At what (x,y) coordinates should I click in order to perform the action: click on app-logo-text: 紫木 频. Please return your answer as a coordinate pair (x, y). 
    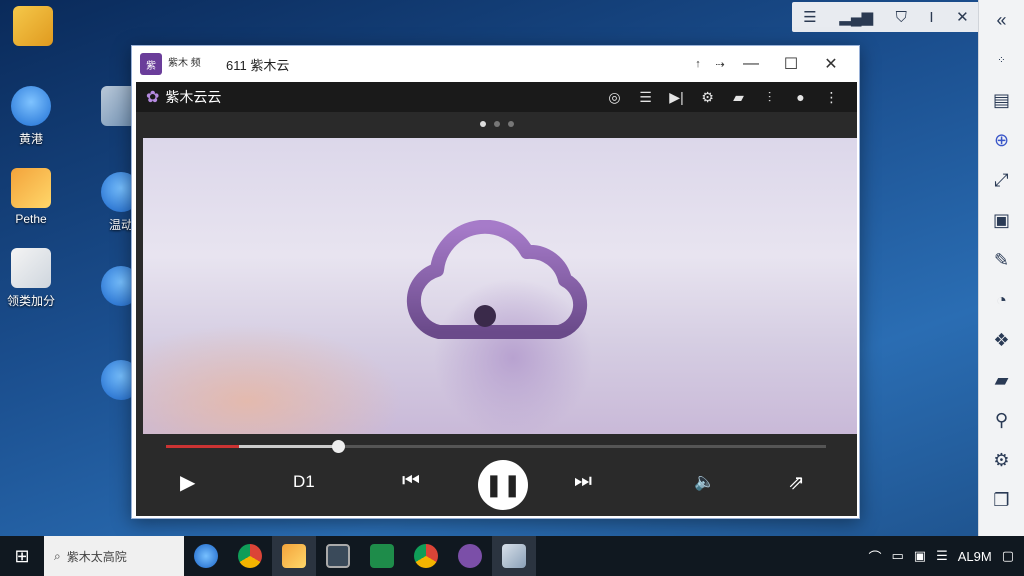
    Looking at the image, I should click on (184, 63).